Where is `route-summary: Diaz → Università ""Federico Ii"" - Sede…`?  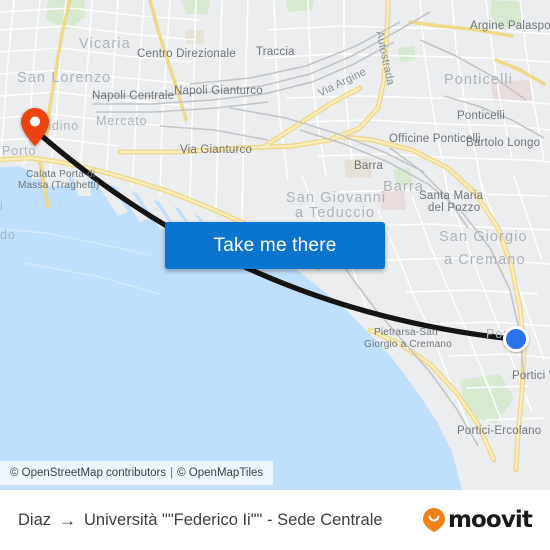
route-summary: Diaz → Università ""Federico Ii"" - Sede… is located at coordinates (200, 520).